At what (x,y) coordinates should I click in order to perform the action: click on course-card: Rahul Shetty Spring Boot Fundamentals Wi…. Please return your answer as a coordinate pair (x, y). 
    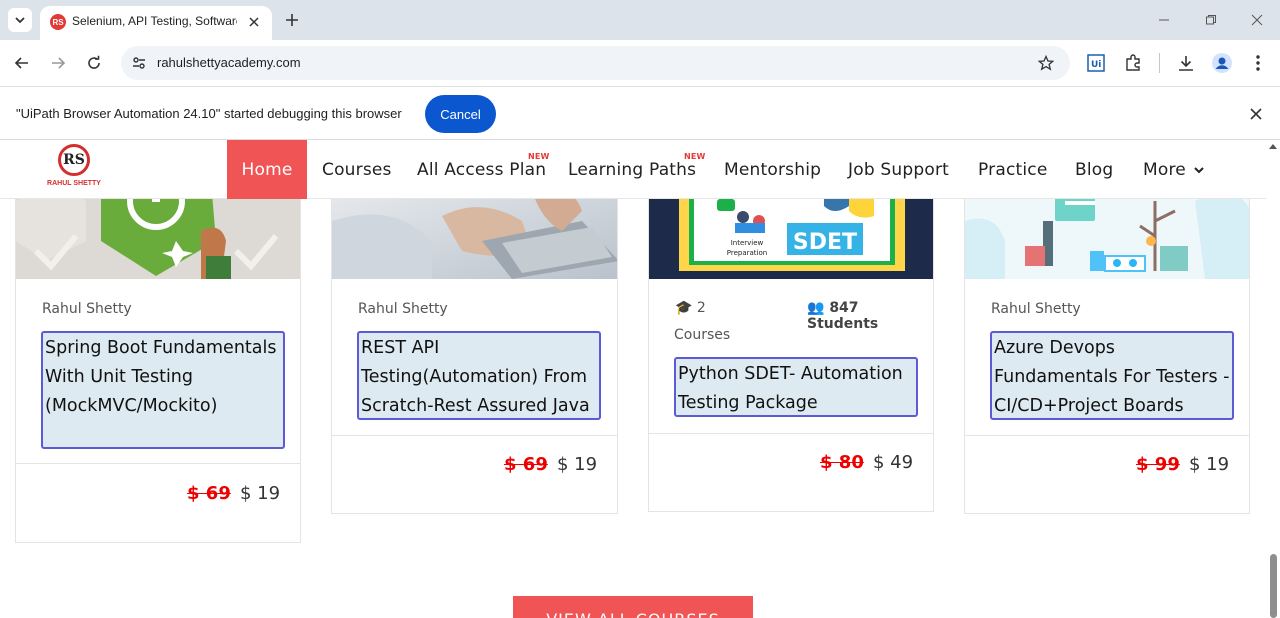
    Looking at the image, I should click on (158, 361).